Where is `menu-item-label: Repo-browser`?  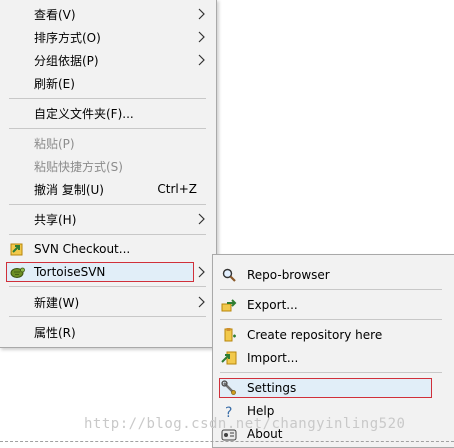 menu-item-label: Repo-browser is located at coordinates (288, 275).